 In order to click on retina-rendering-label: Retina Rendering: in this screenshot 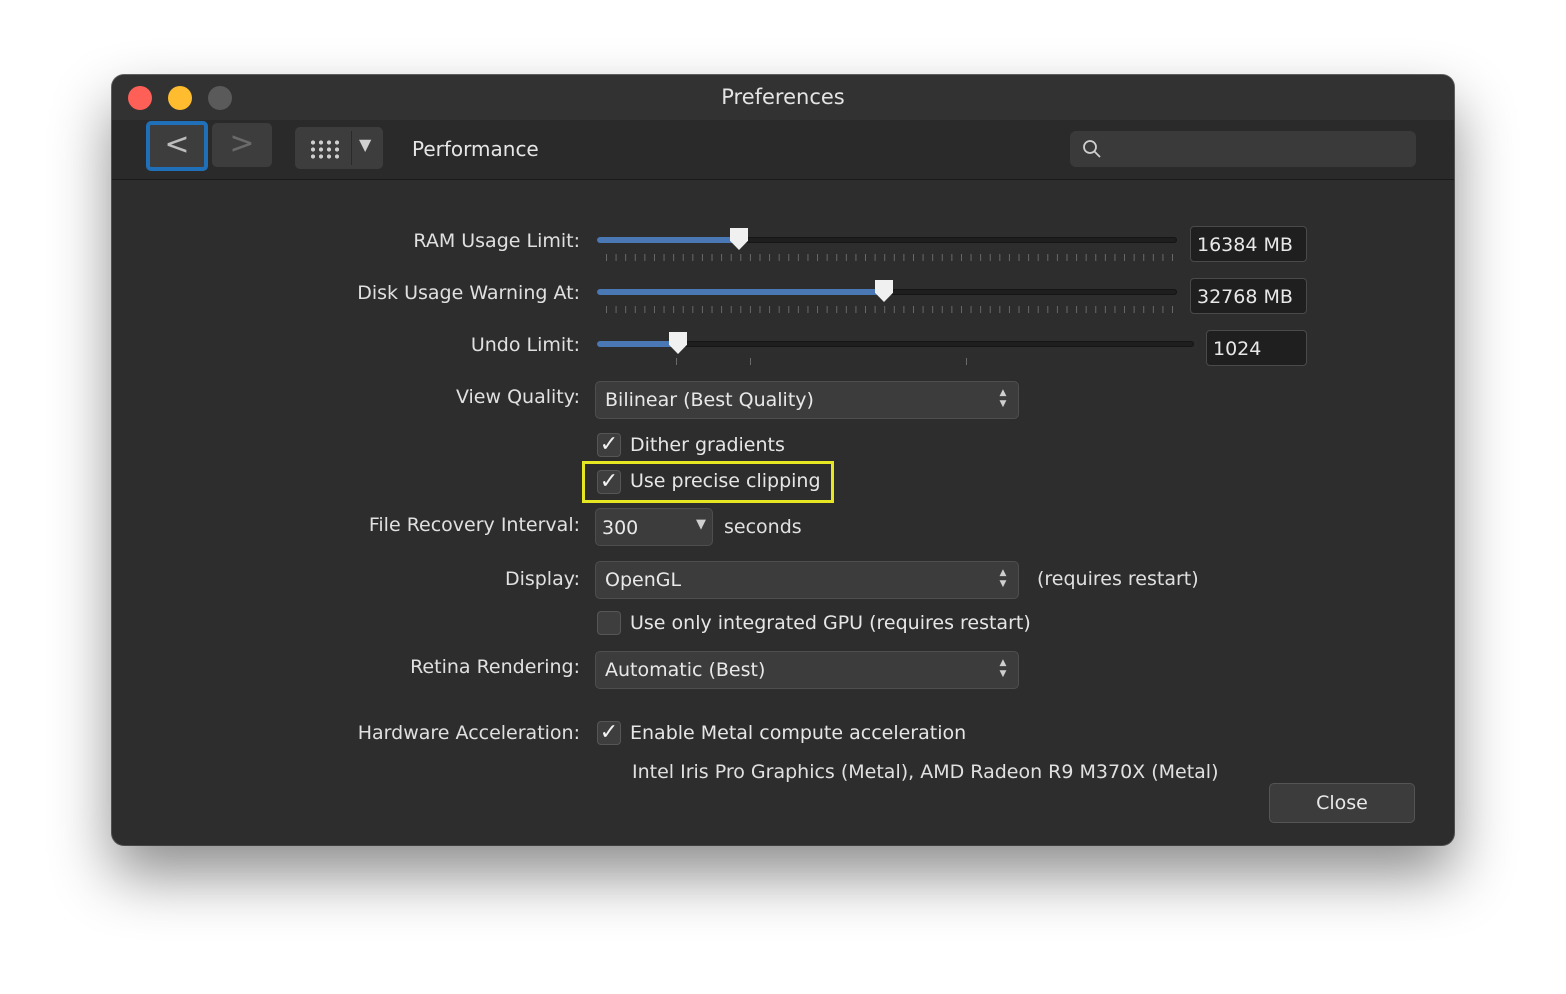, I will do `click(495, 667)`.